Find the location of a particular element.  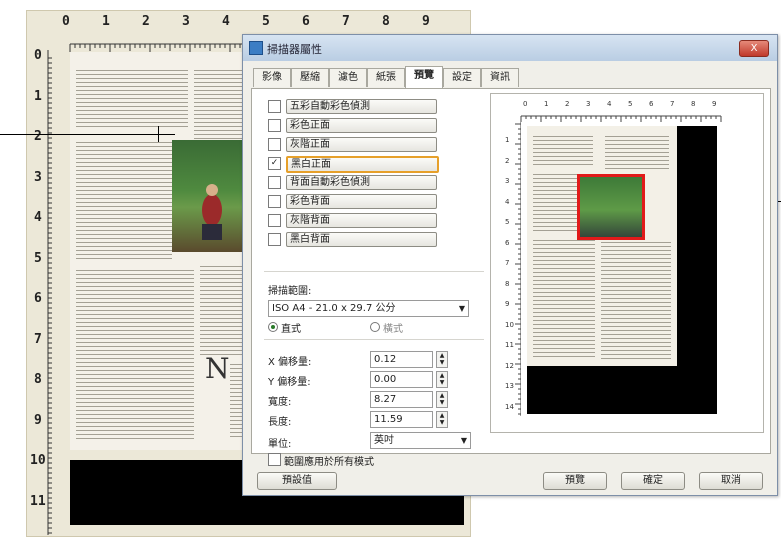

scan-area-label: 掃描範圍: is located at coordinates (290, 291).